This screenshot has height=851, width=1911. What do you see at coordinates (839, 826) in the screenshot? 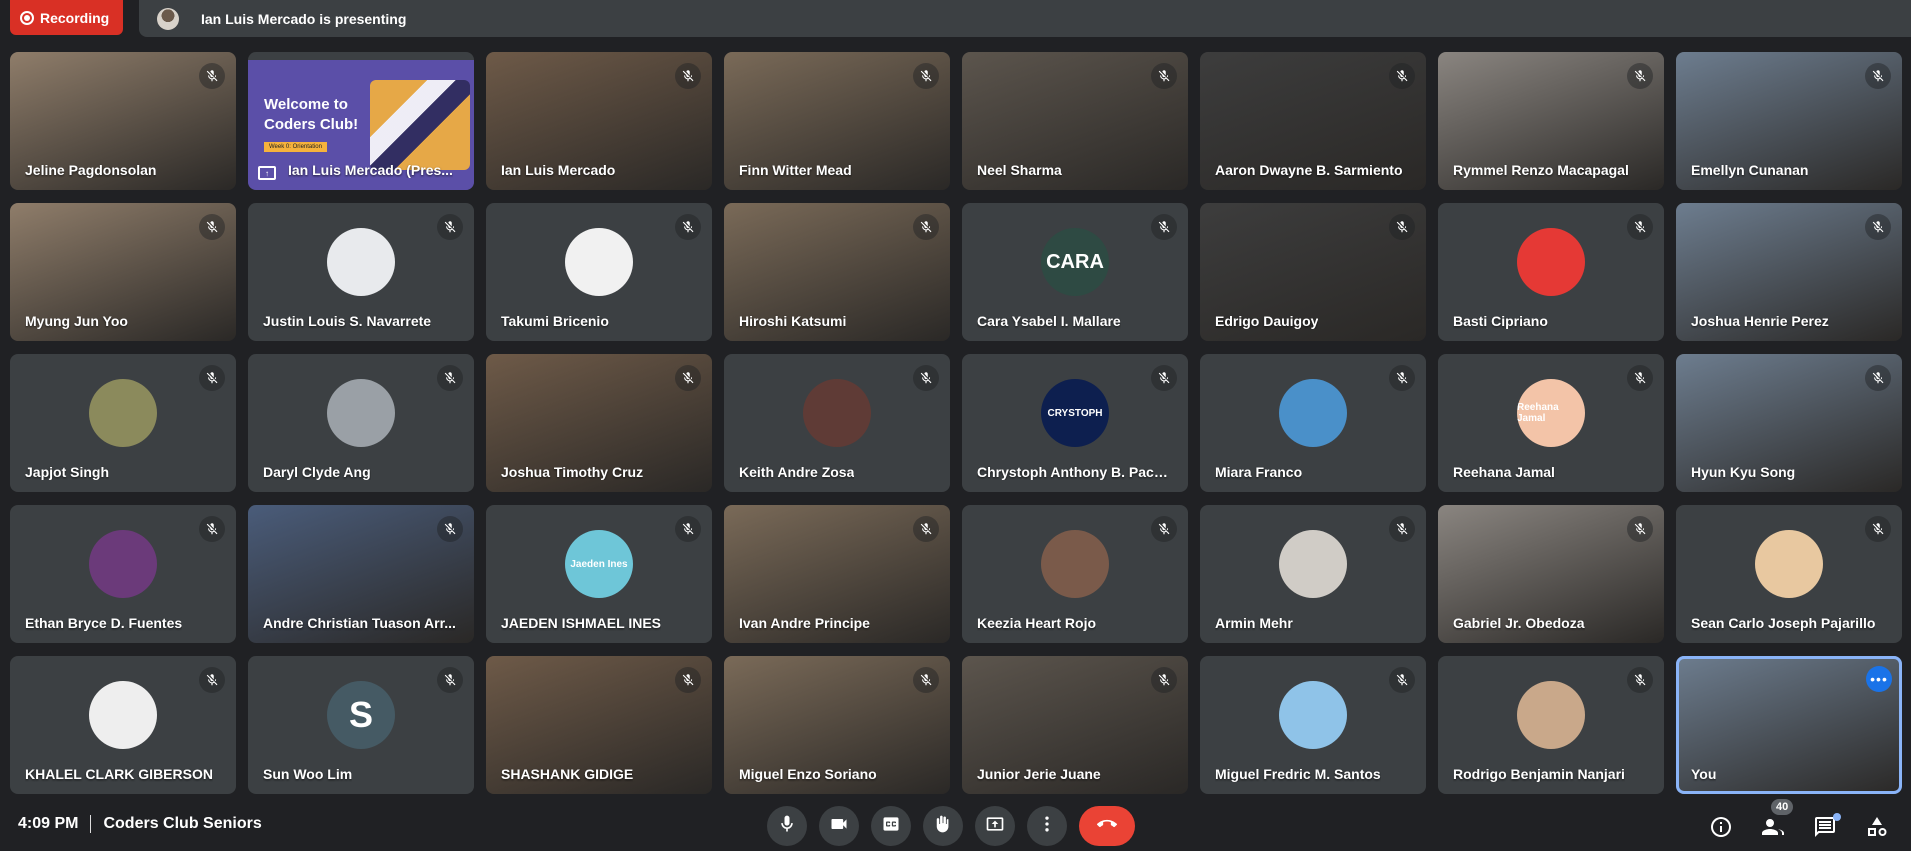
I see `camera-button` at bounding box center [839, 826].